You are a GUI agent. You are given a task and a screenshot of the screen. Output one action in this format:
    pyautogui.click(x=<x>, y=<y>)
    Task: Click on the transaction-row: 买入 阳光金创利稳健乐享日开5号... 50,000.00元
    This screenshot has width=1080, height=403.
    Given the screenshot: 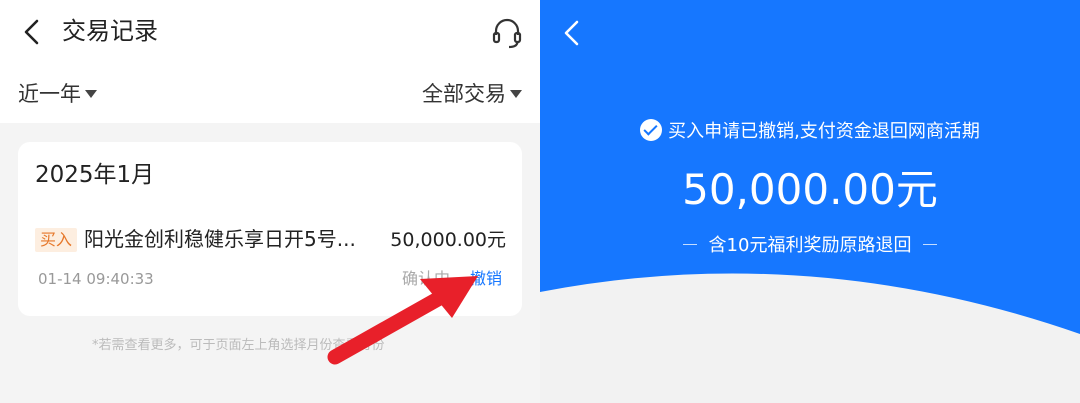 What is the action you would take?
    pyautogui.click(x=270, y=240)
    